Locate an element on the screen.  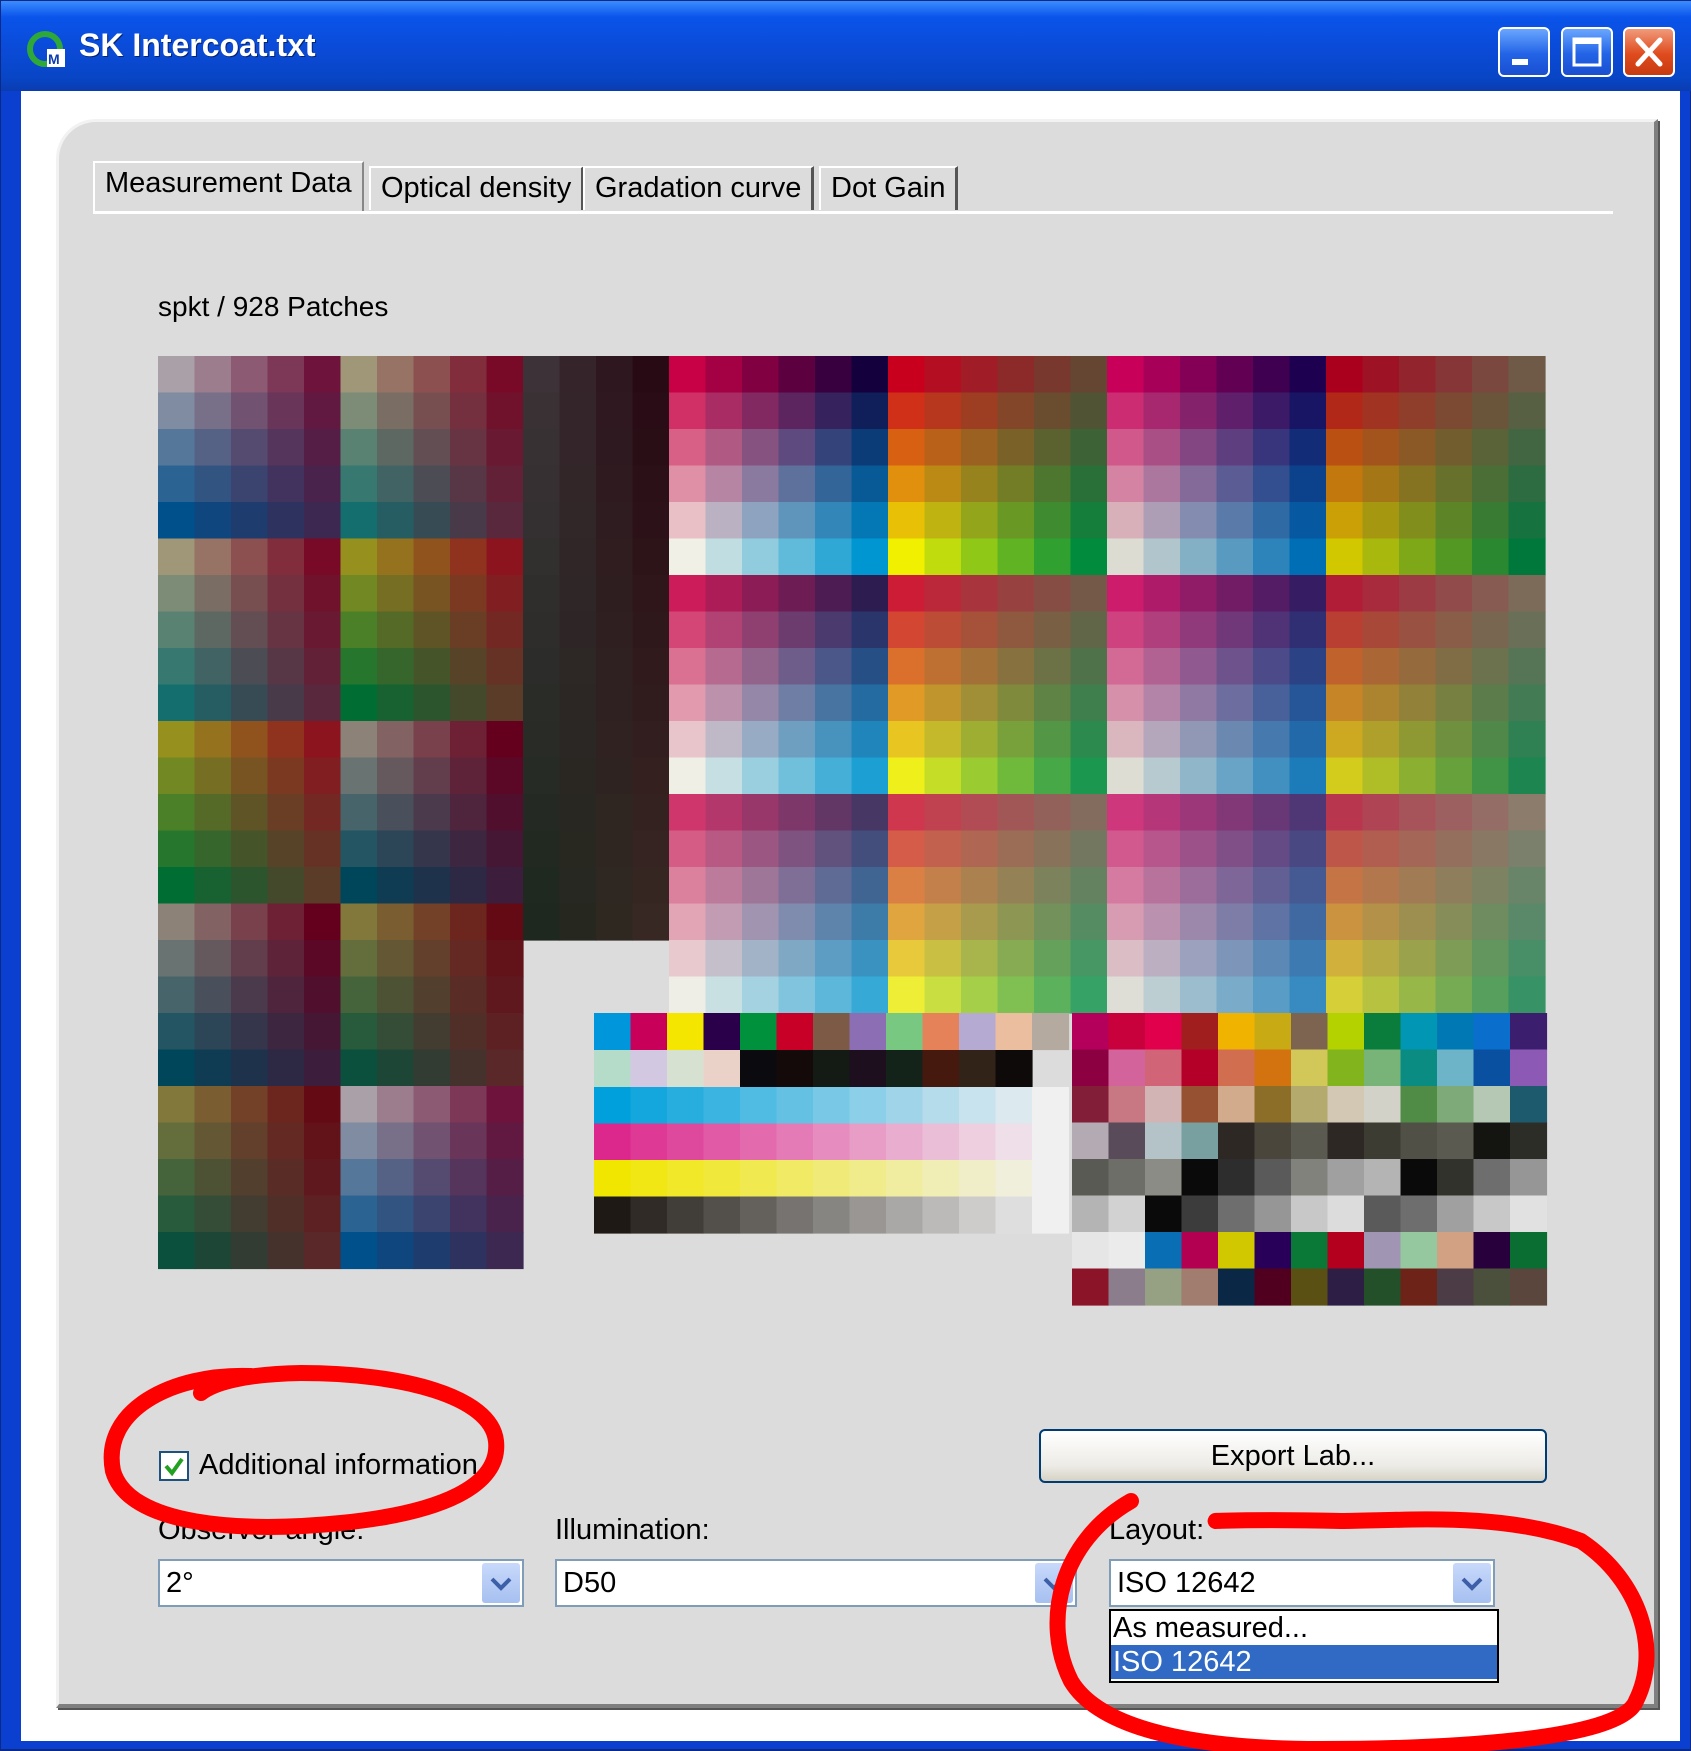
illumination-select: D50 is located at coordinates (816, 1583).